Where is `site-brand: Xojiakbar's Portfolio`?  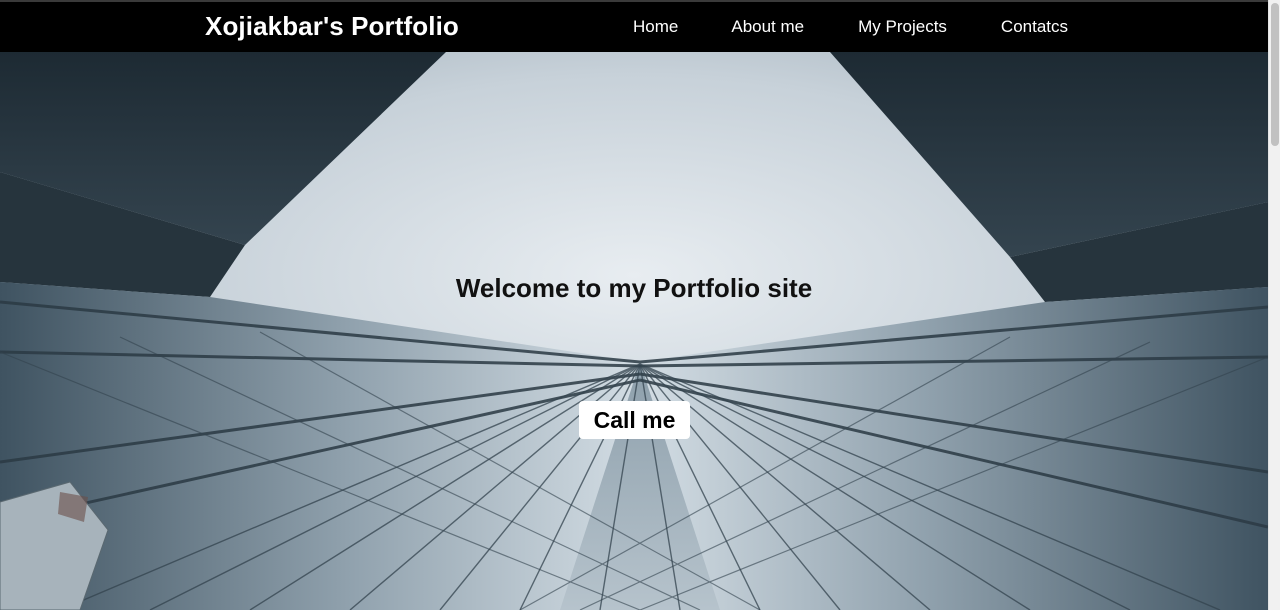
site-brand: Xojiakbar's Portfolio is located at coordinates (332, 26).